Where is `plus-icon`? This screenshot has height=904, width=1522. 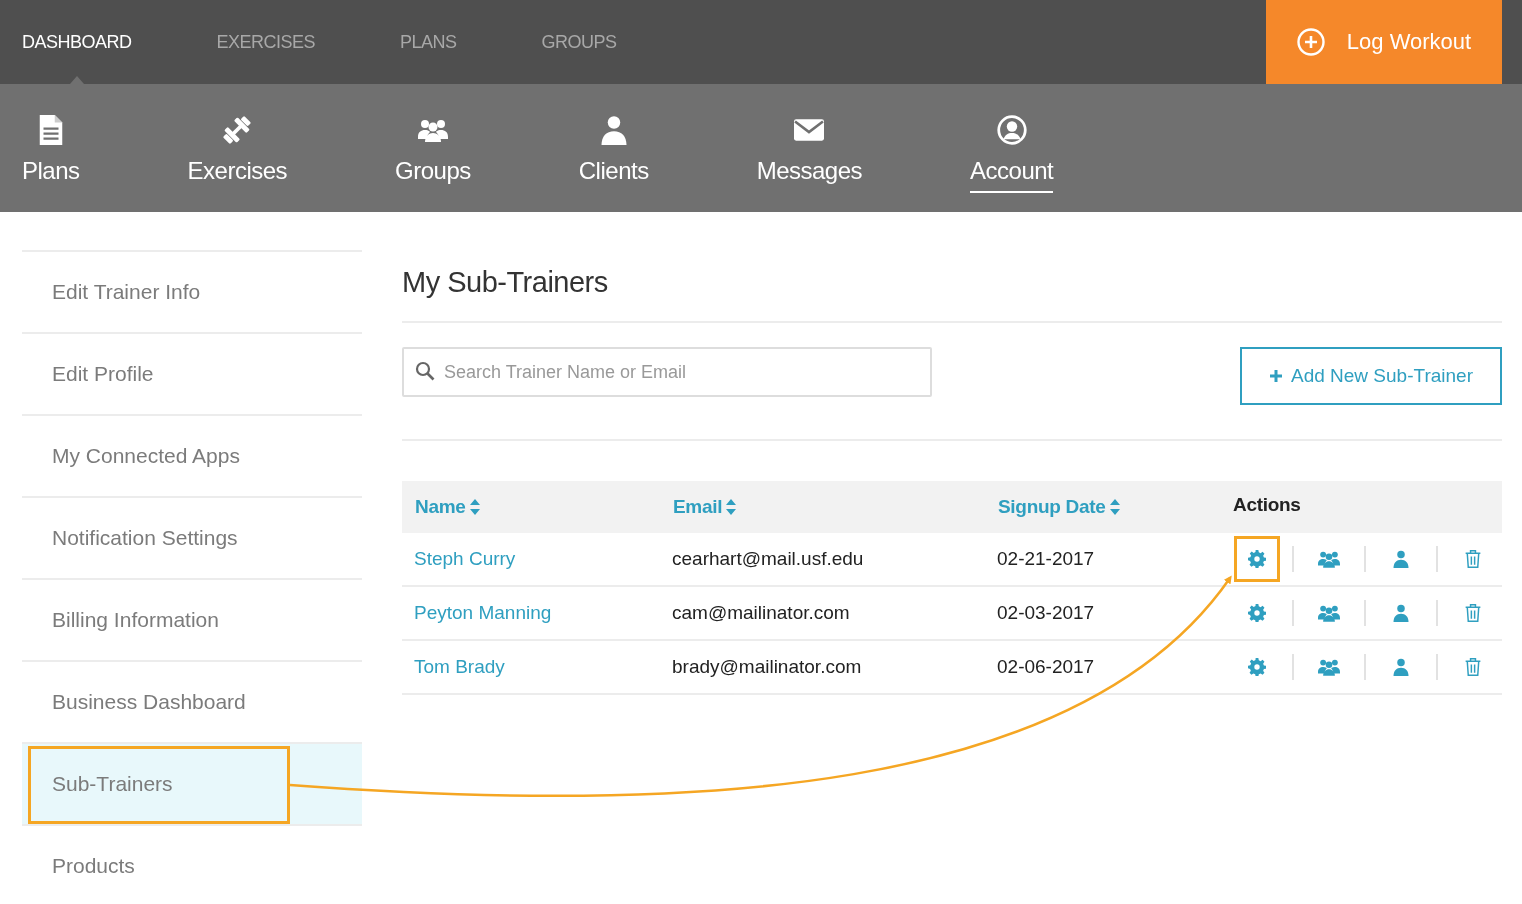
plus-icon is located at coordinates (1276, 376).